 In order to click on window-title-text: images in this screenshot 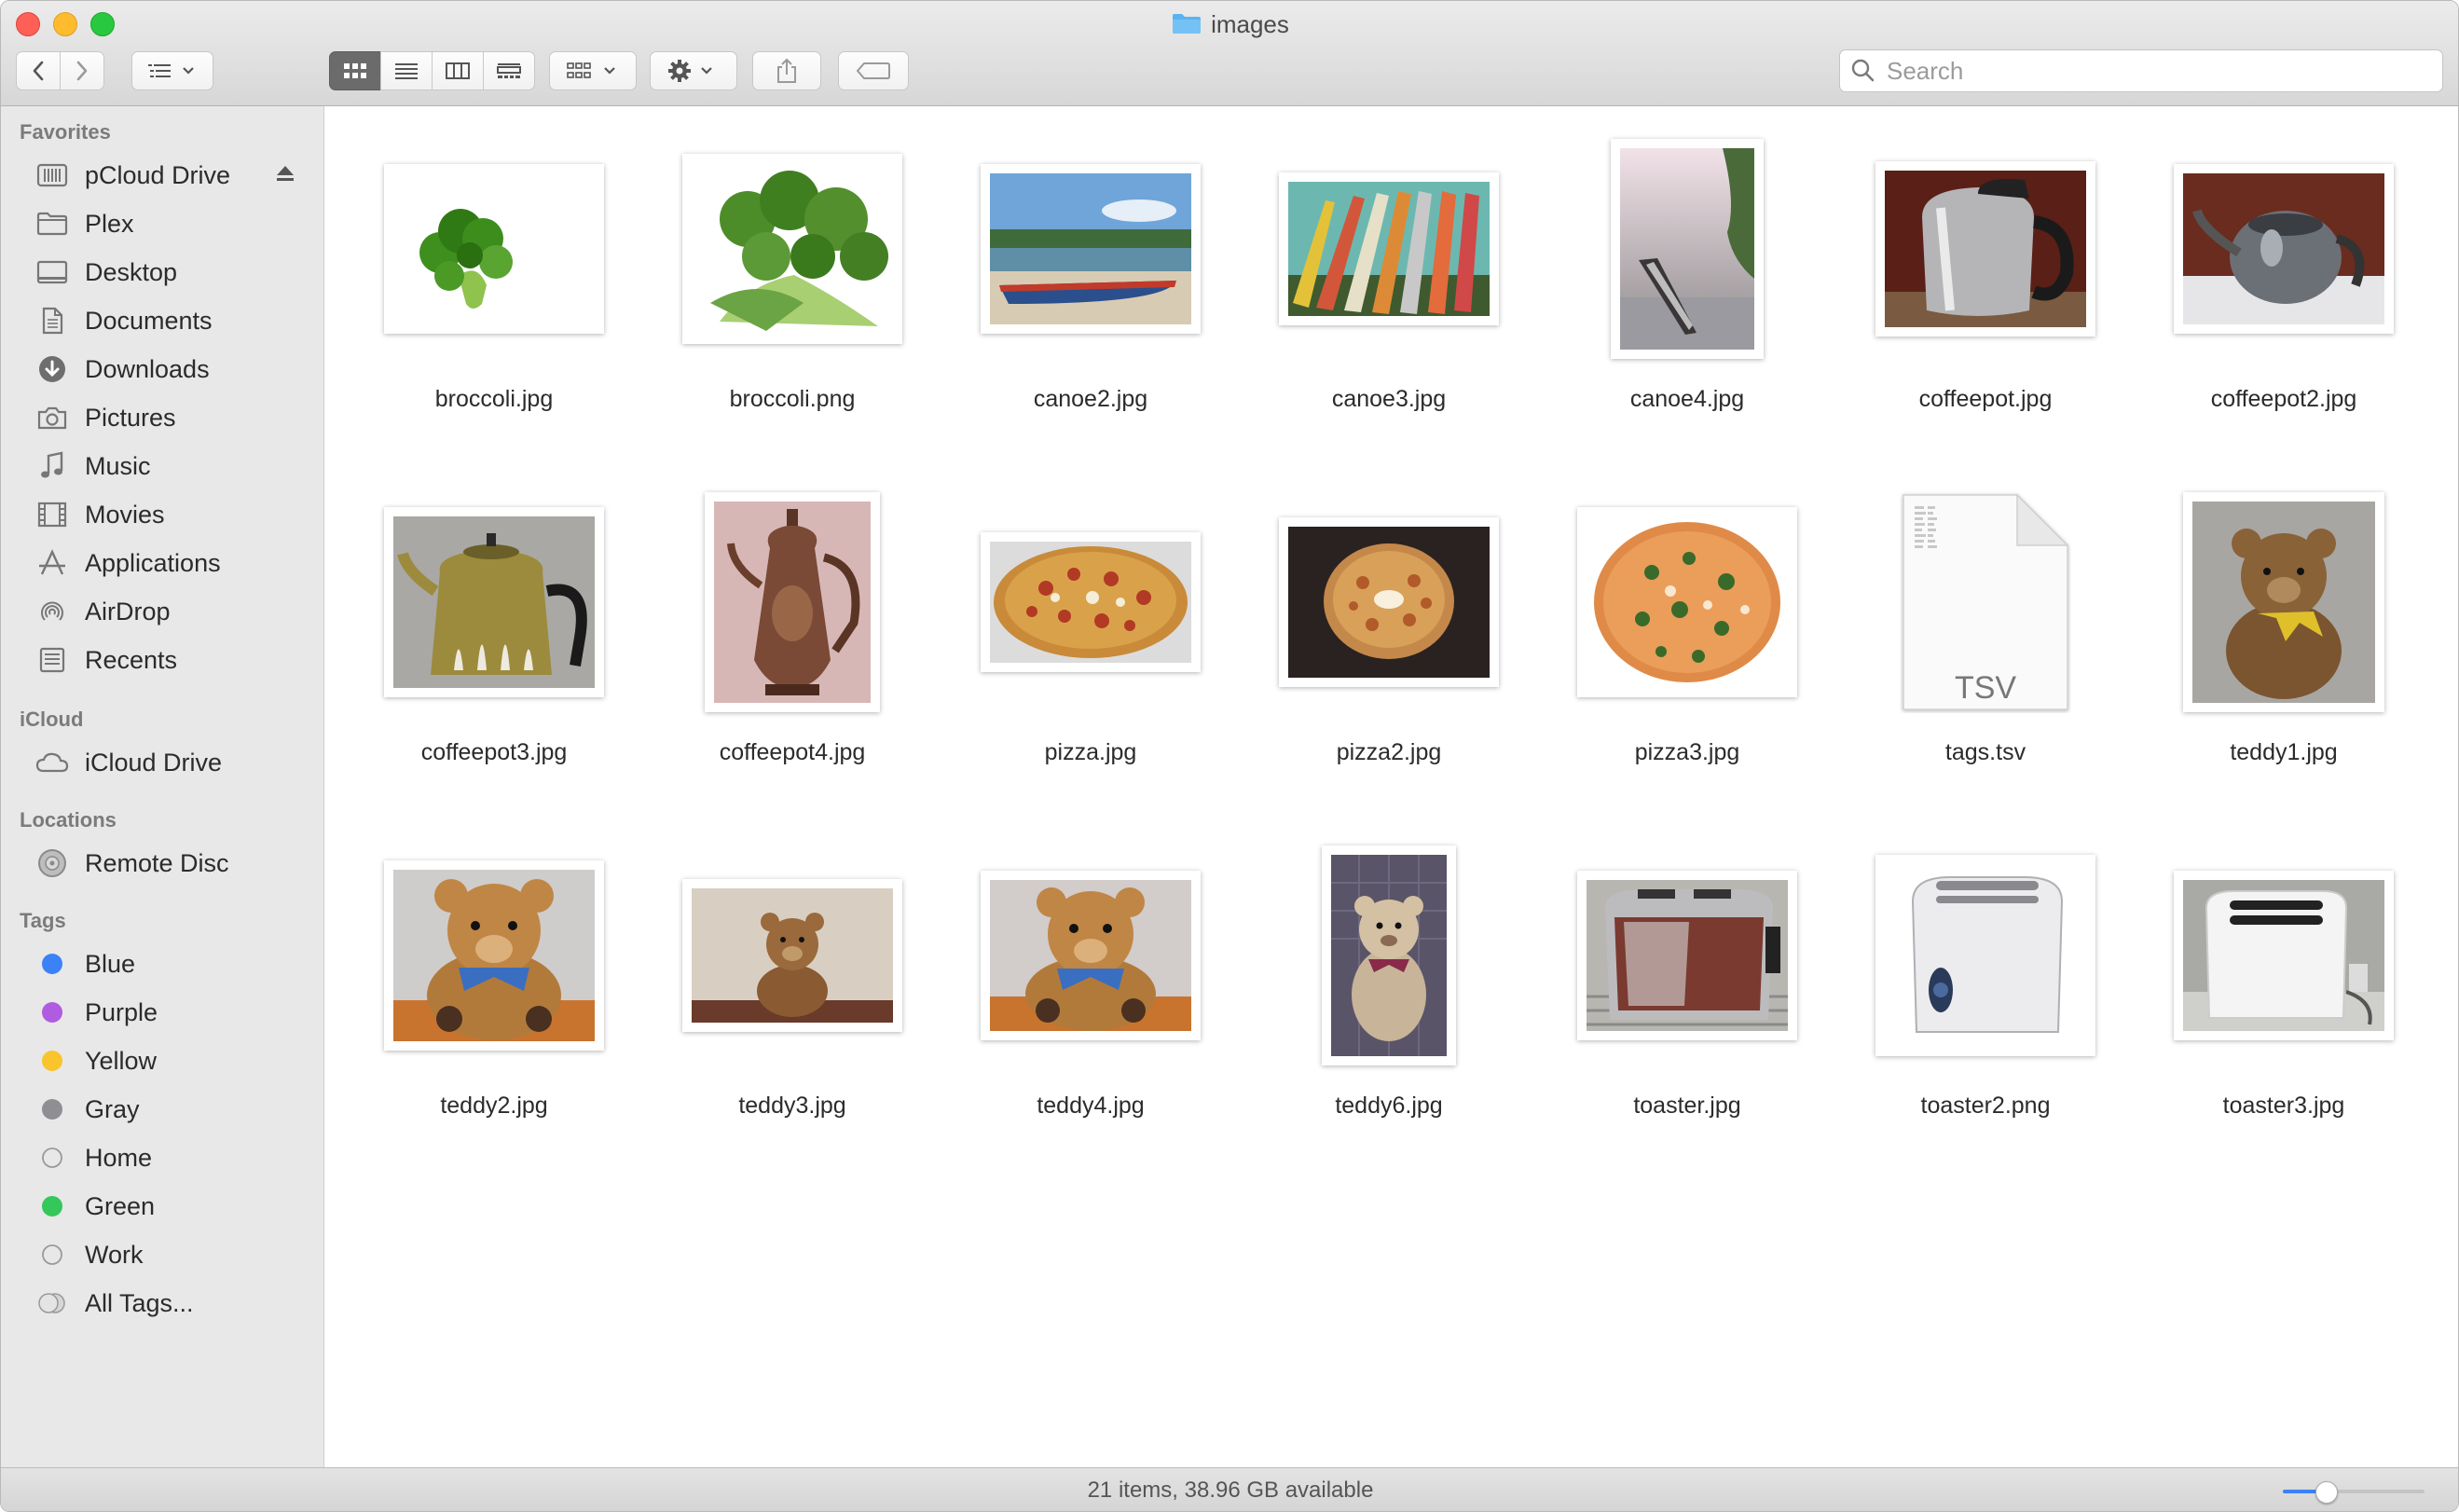, I will do `click(1250, 24)`.